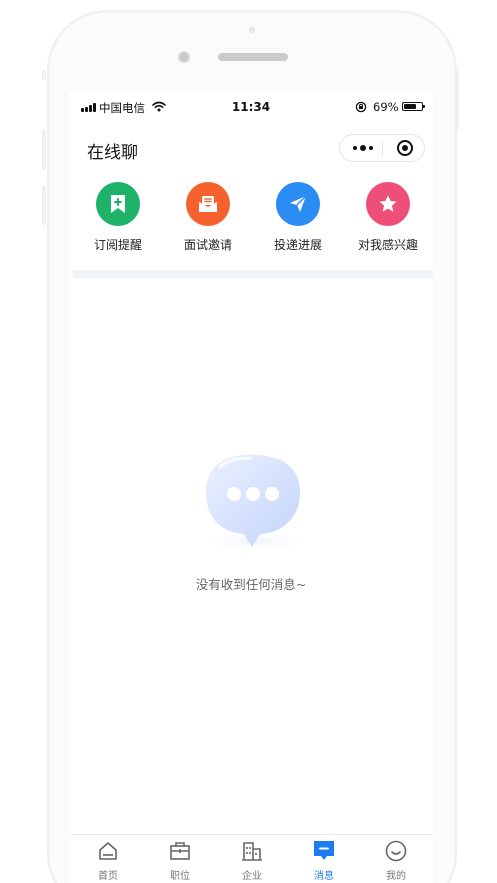 The height and width of the screenshot is (883, 497). I want to click on tab-home: 首页, so click(108, 861).